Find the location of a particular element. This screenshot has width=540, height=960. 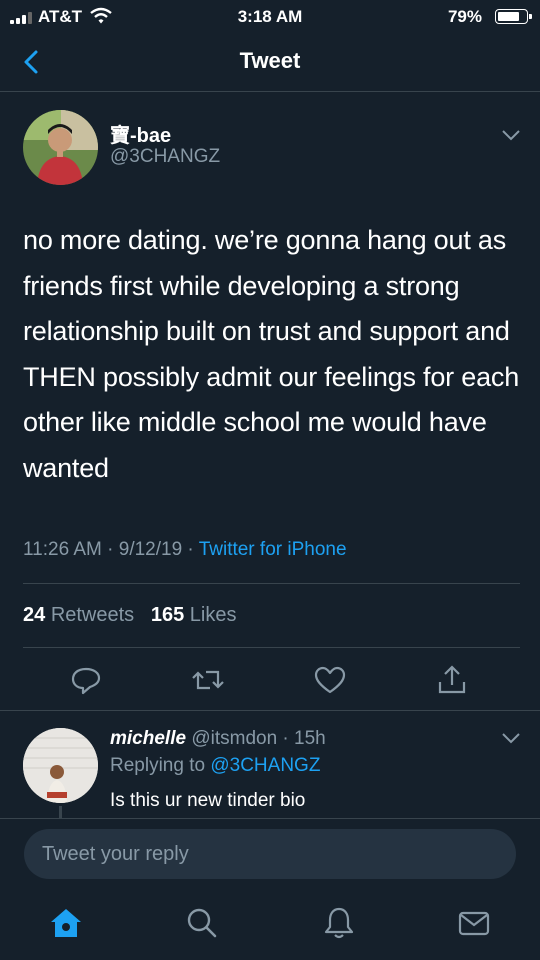

retweets-stat: 24 Retweets is located at coordinates (78, 615).